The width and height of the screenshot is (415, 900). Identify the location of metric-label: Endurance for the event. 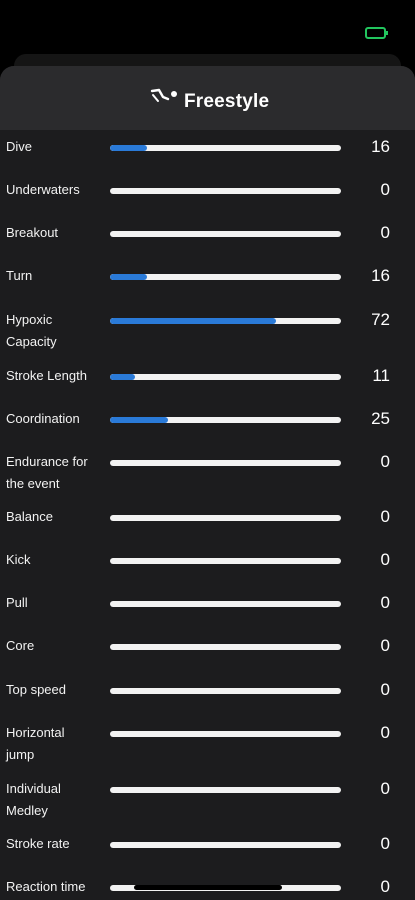
(47, 472).